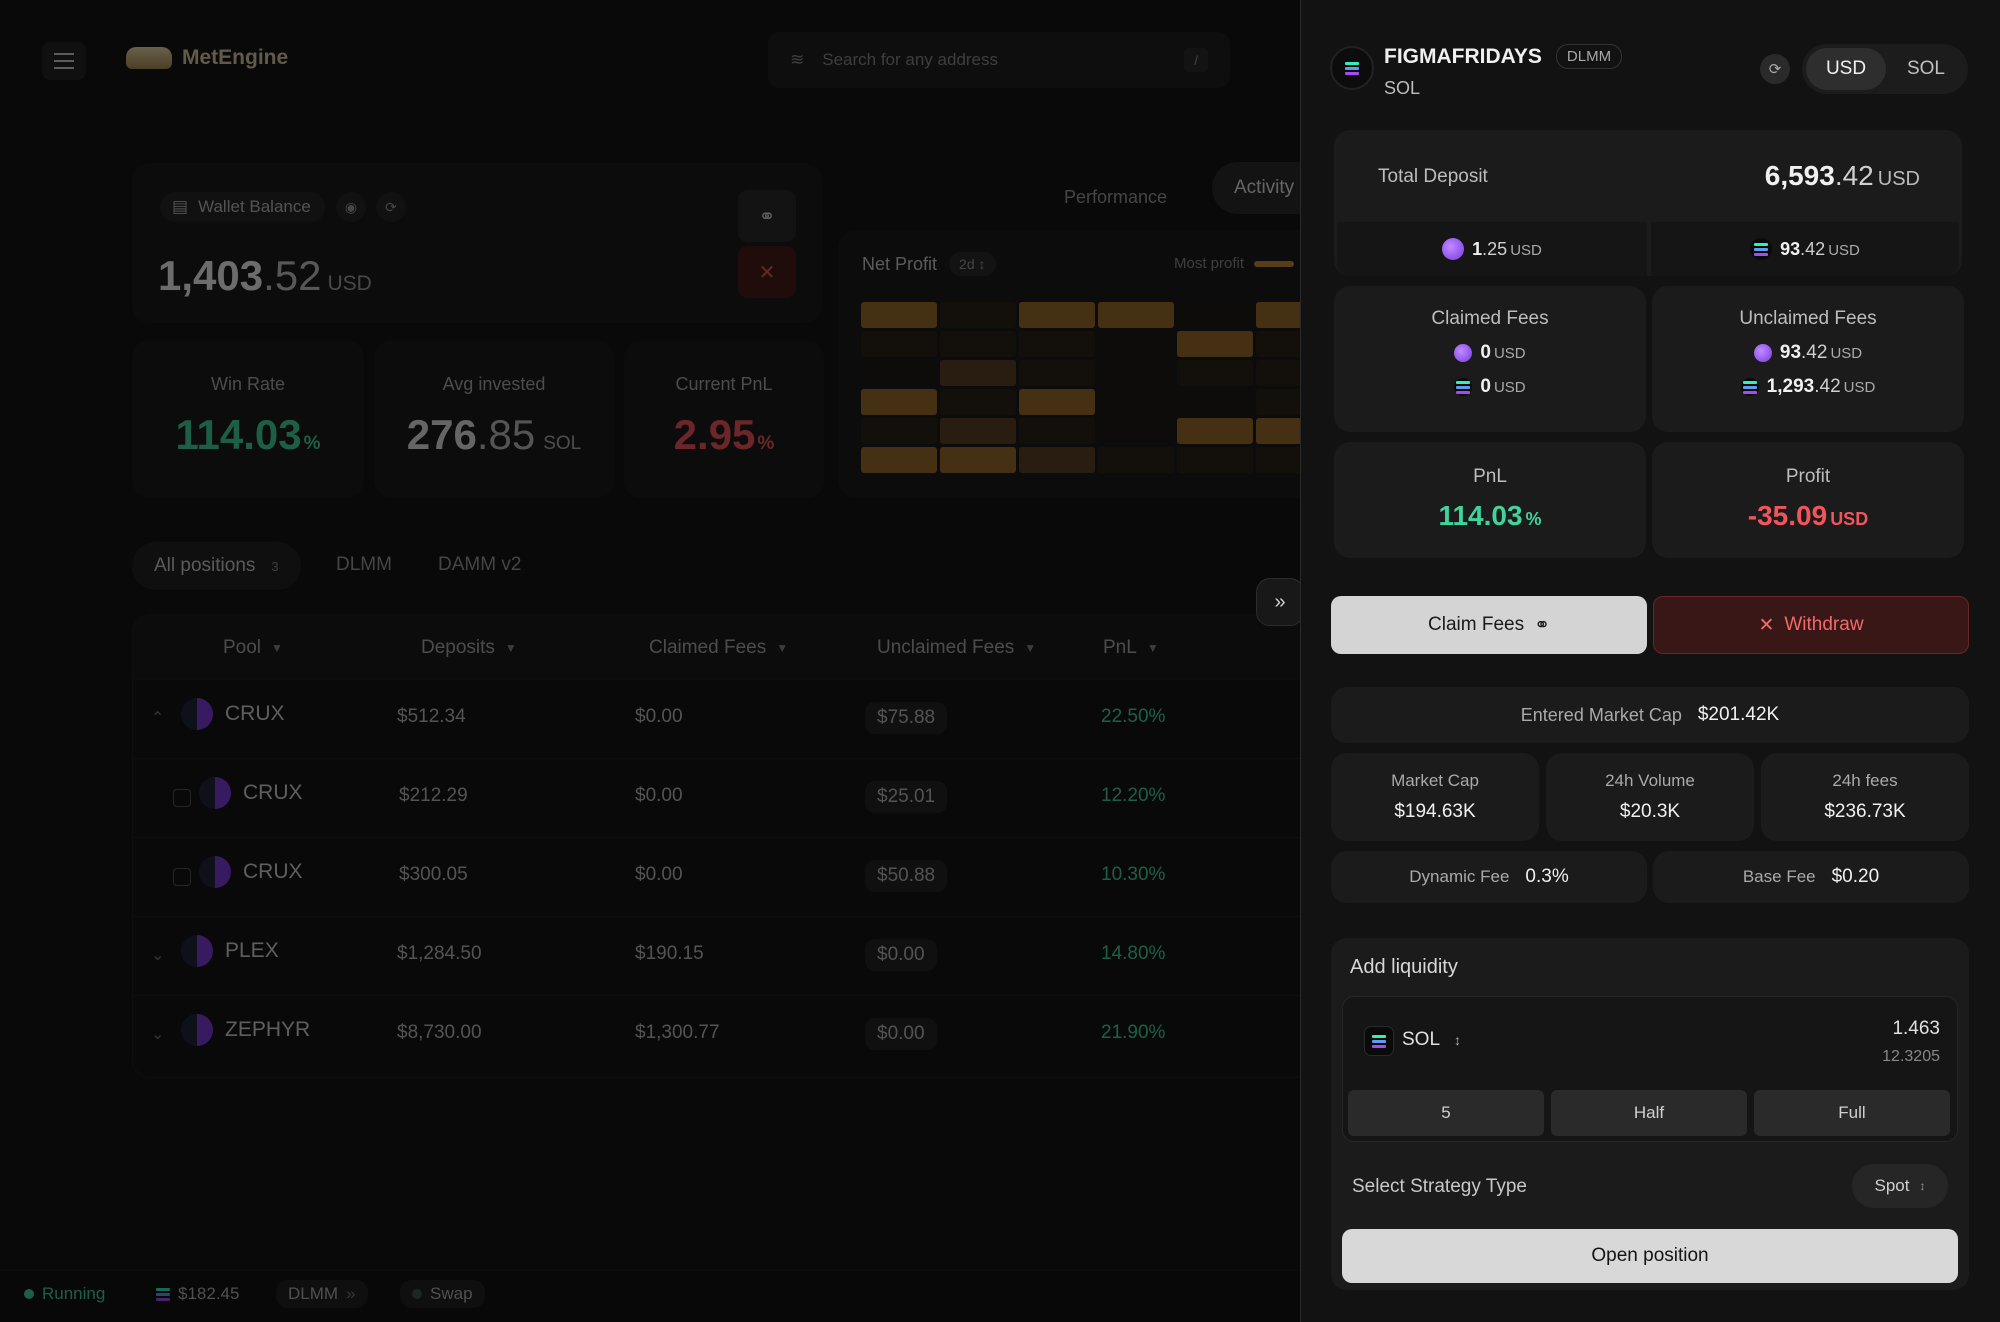 This screenshot has width=2000, height=1322. What do you see at coordinates (722, 955) in the screenshot?
I see `table-row: ⌄ PLEX $1,284.50 $190.15 $0.00 14.80%` at bounding box center [722, 955].